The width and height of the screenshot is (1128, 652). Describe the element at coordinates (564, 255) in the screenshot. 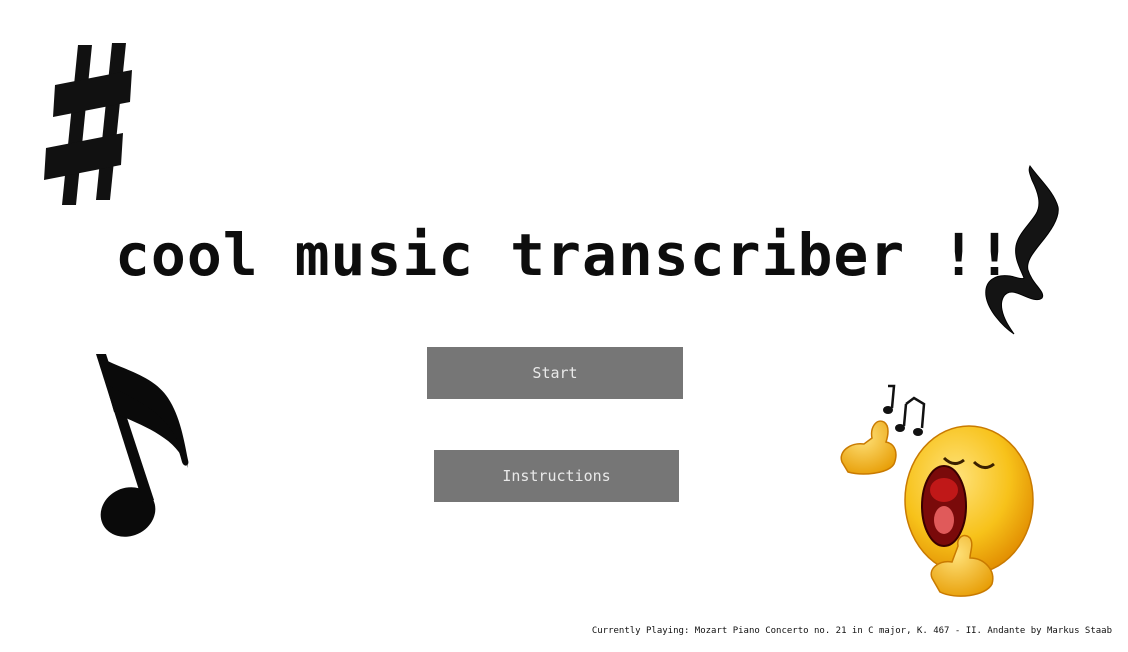

I see `app-title: cool music transcriber !!` at that location.